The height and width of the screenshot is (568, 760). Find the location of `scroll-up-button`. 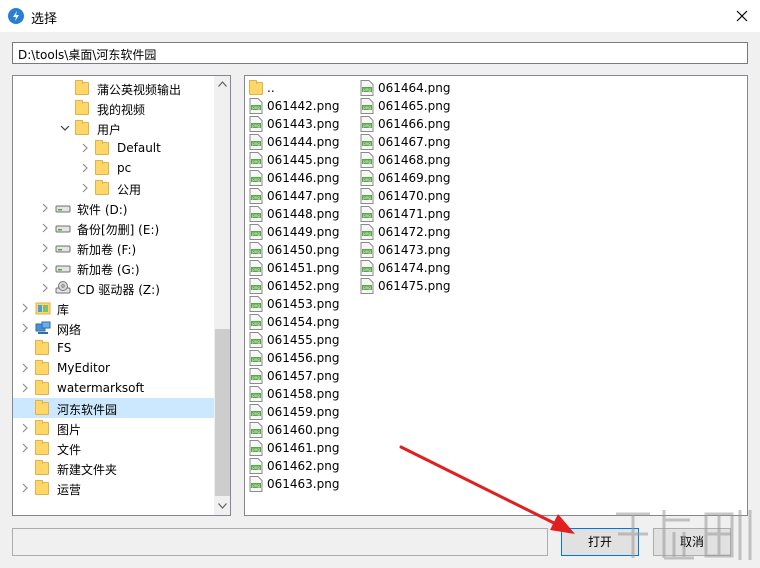

scroll-up-button is located at coordinates (222, 84).